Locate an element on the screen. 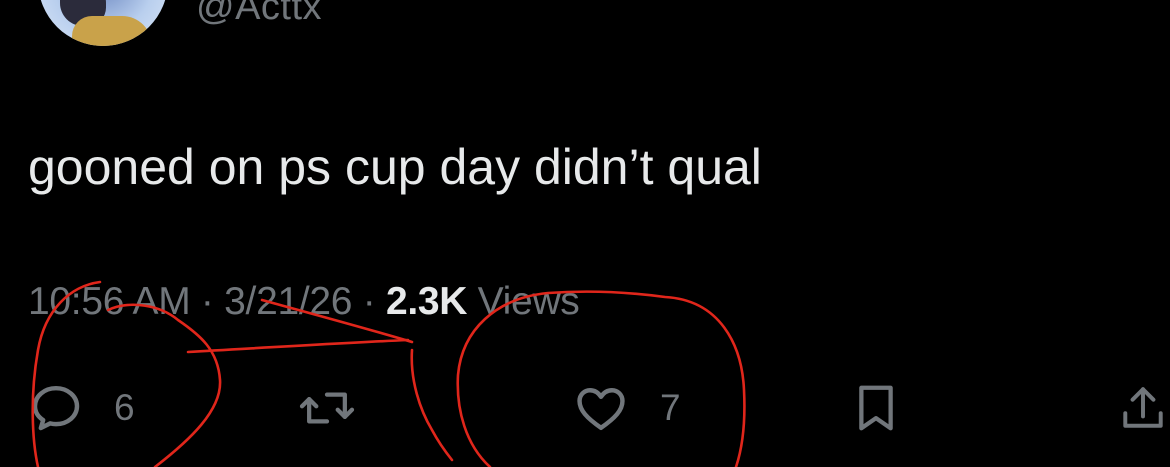 This screenshot has width=1170, height=467. bookmark-icon is located at coordinates (876, 408).